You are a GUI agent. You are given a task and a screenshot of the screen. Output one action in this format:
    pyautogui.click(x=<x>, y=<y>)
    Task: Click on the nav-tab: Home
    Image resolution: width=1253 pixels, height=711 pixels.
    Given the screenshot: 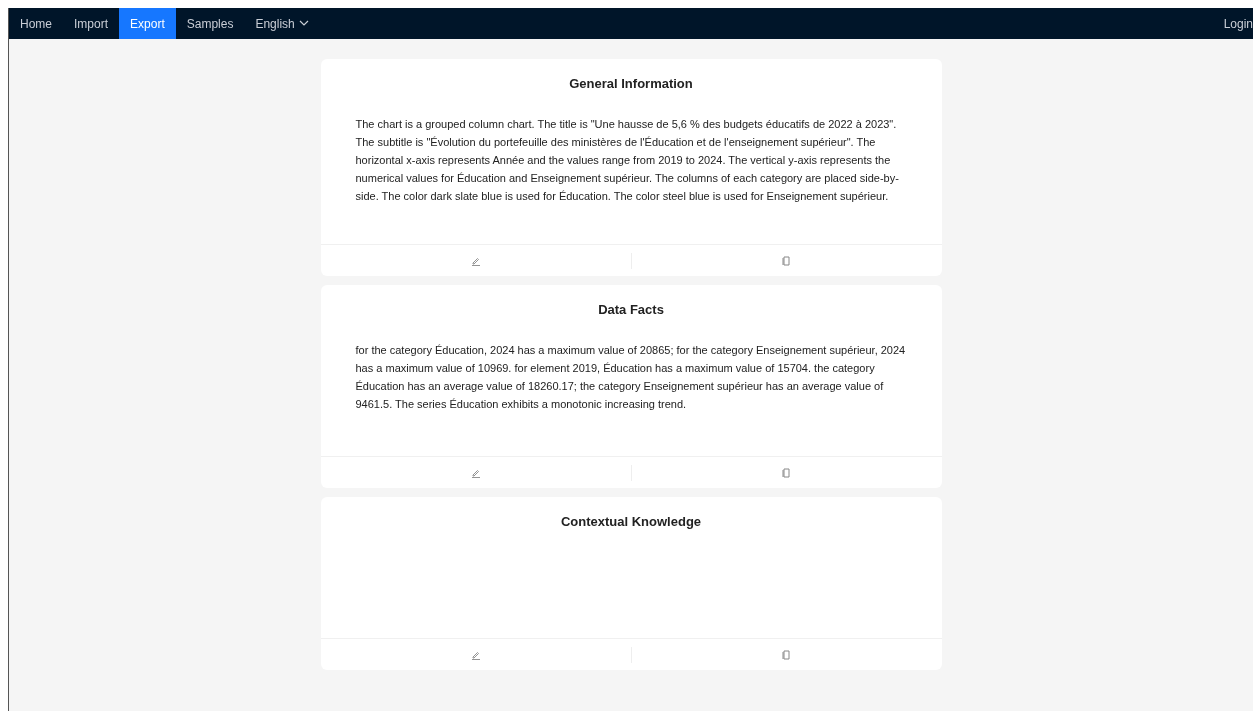 What is the action you would take?
    pyautogui.click(x=36, y=23)
    